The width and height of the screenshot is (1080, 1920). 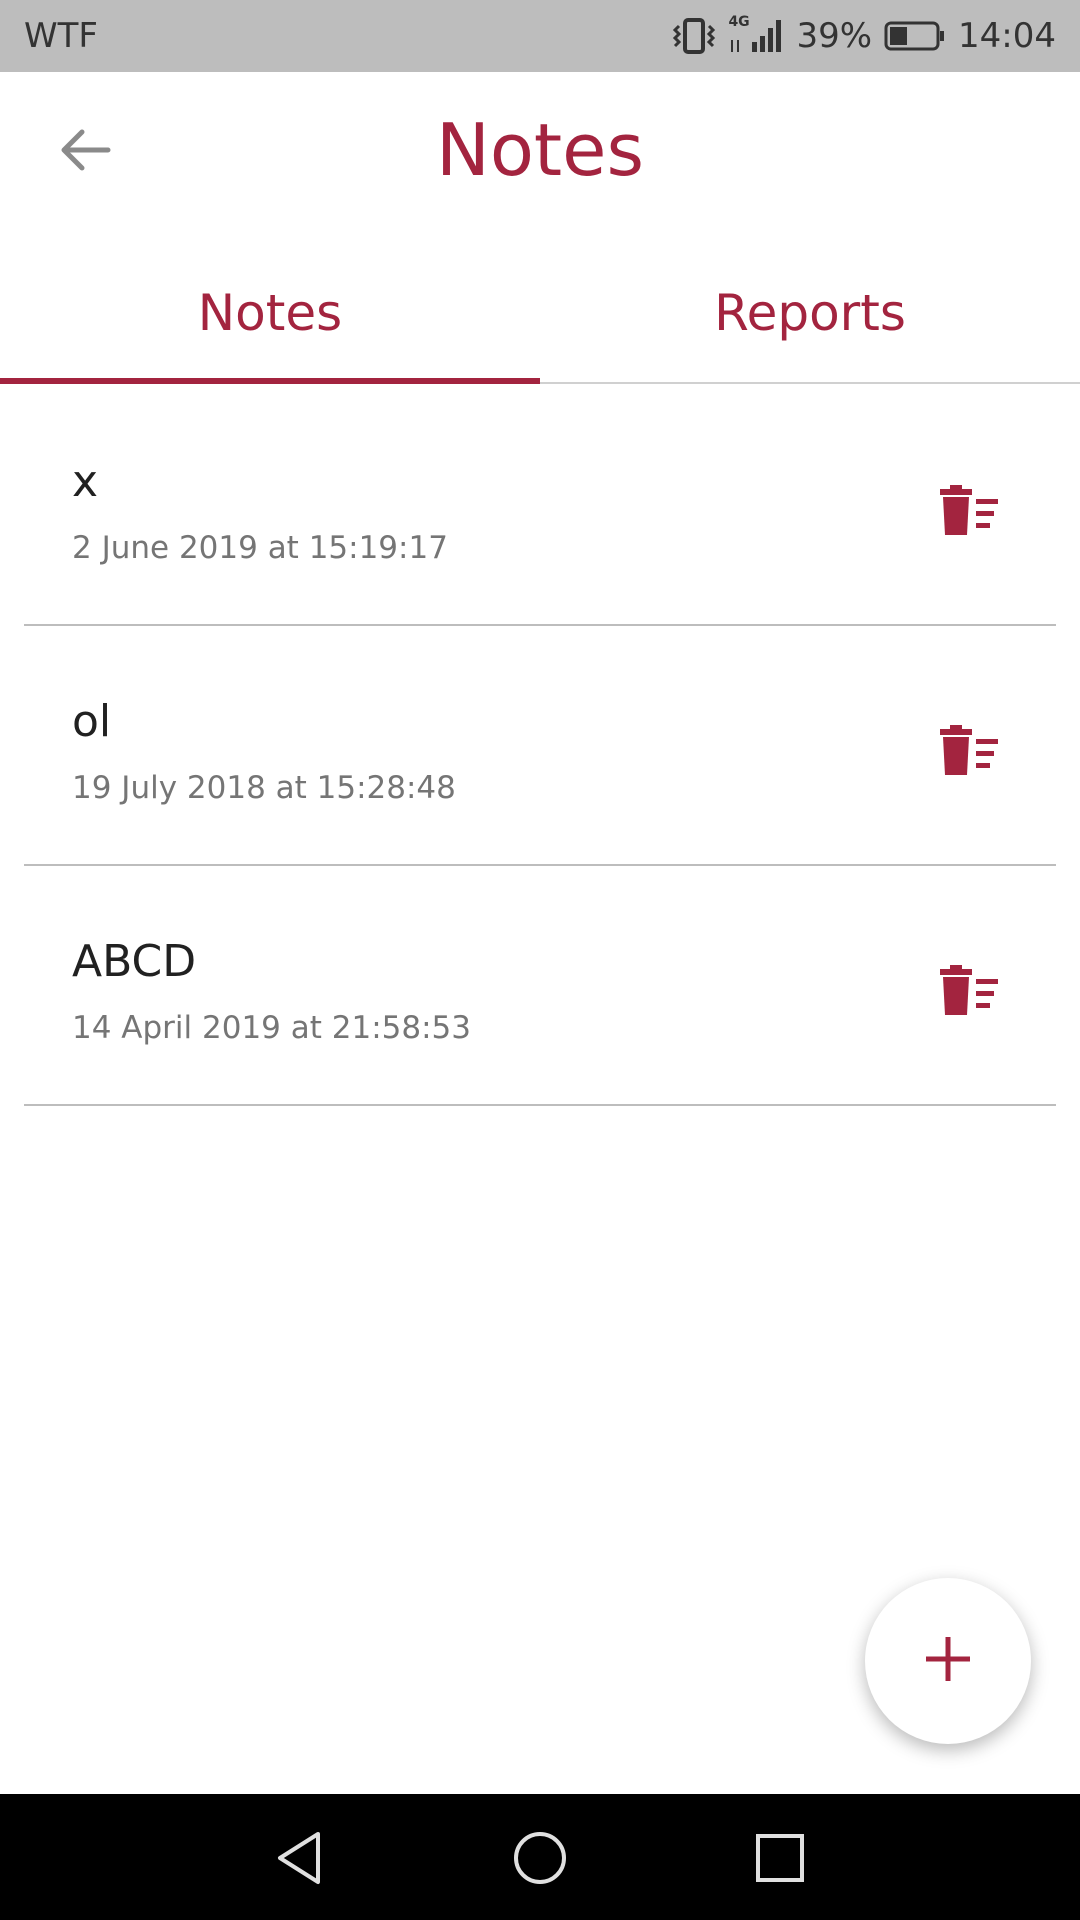 I want to click on note-title: ABCD, so click(x=134, y=961).